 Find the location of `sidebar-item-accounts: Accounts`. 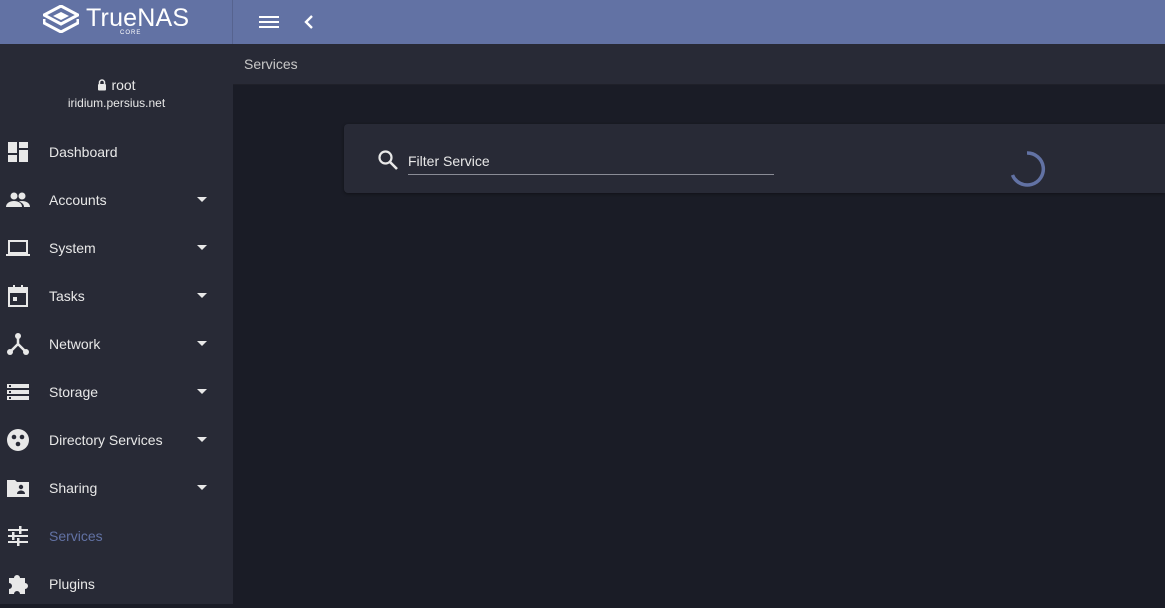

sidebar-item-accounts: Accounts is located at coordinates (116, 200).